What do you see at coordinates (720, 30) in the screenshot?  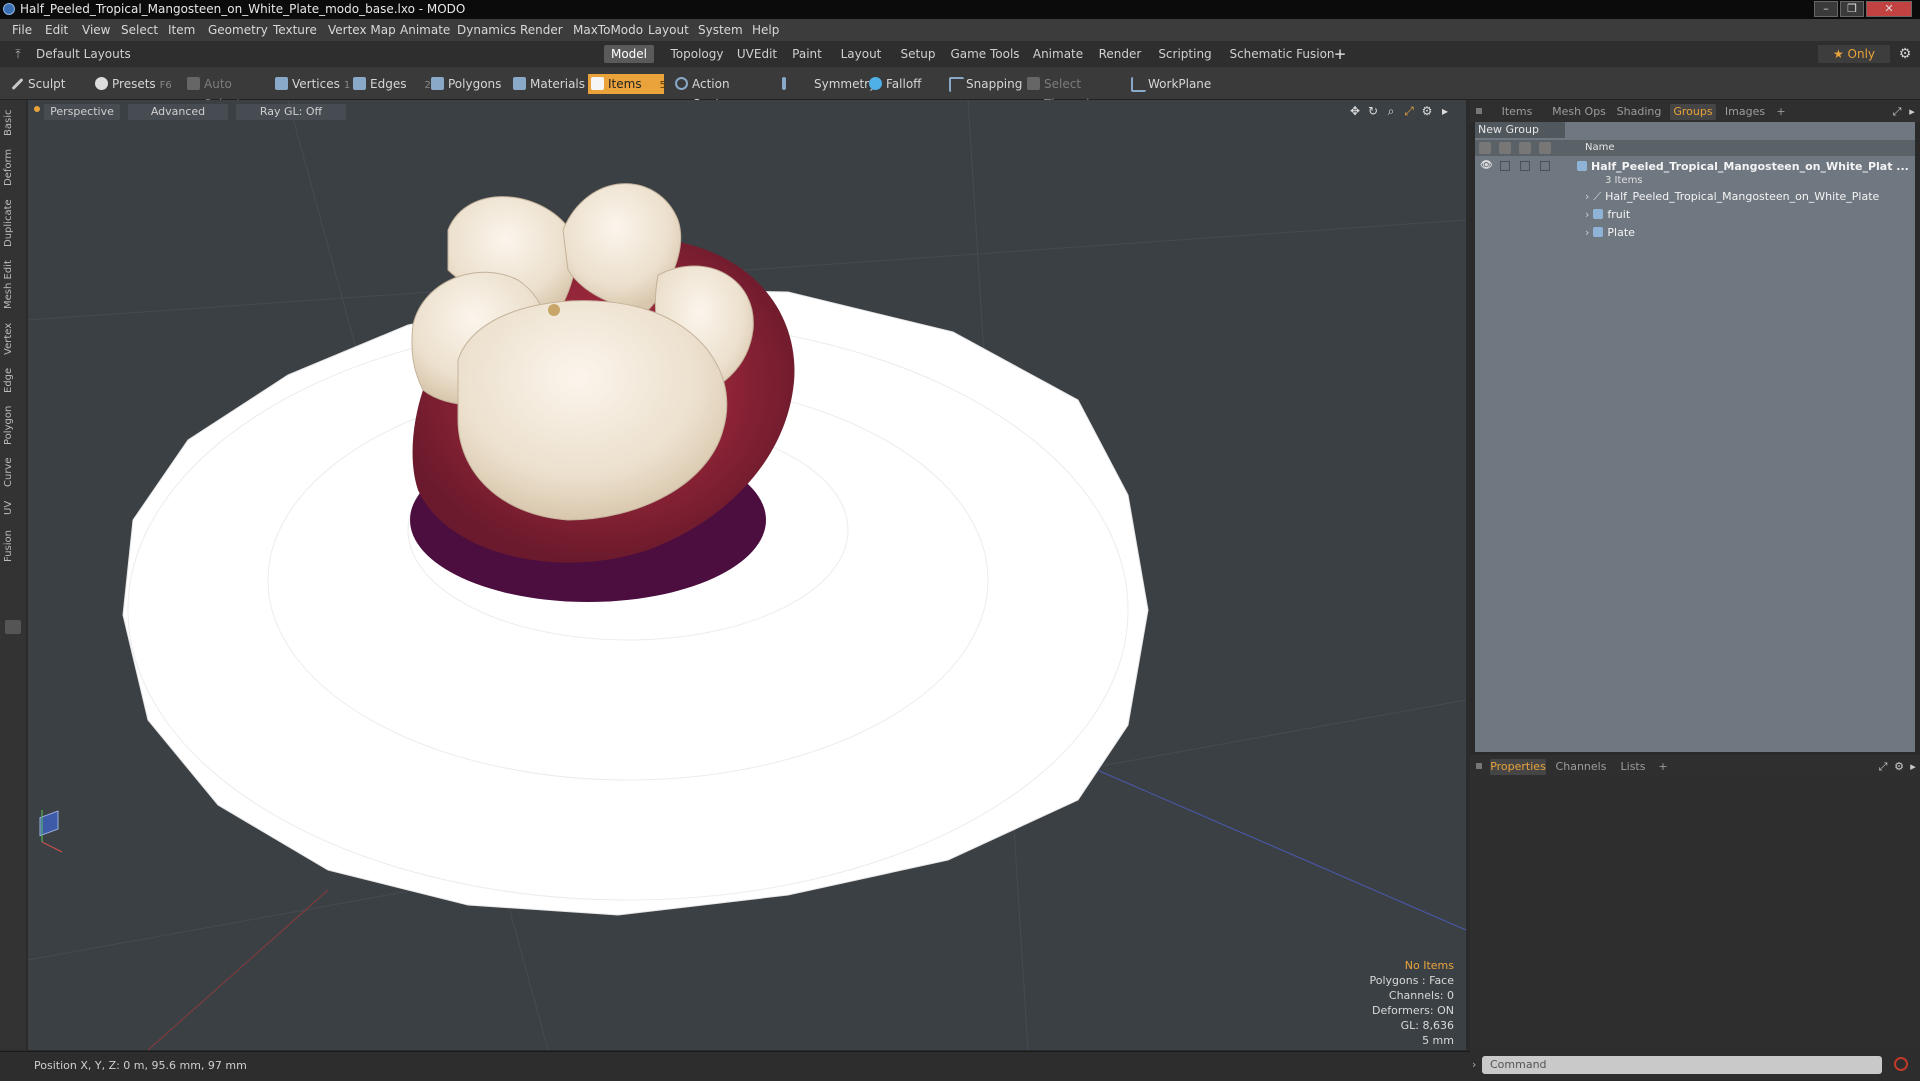 I see `menu-system: System` at bounding box center [720, 30].